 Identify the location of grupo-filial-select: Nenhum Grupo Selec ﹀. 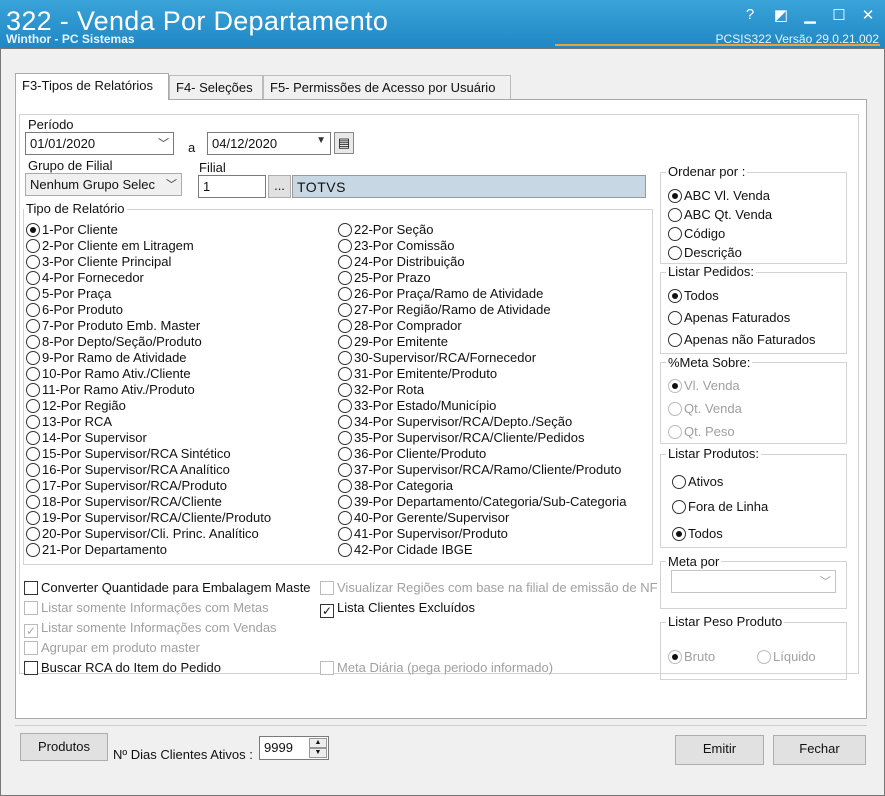
(103, 184).